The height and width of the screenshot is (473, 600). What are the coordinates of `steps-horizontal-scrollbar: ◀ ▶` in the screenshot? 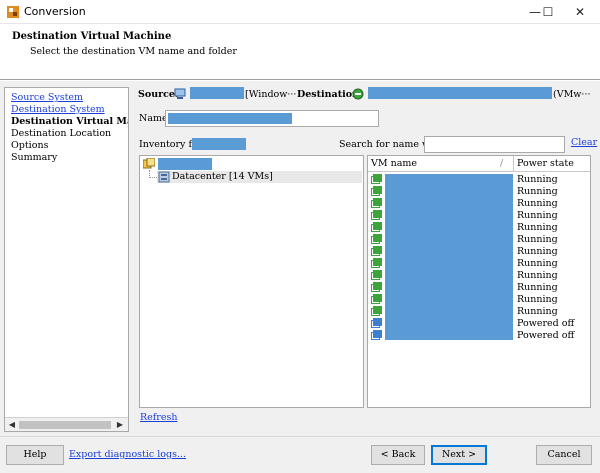 It's located at (66, 424).